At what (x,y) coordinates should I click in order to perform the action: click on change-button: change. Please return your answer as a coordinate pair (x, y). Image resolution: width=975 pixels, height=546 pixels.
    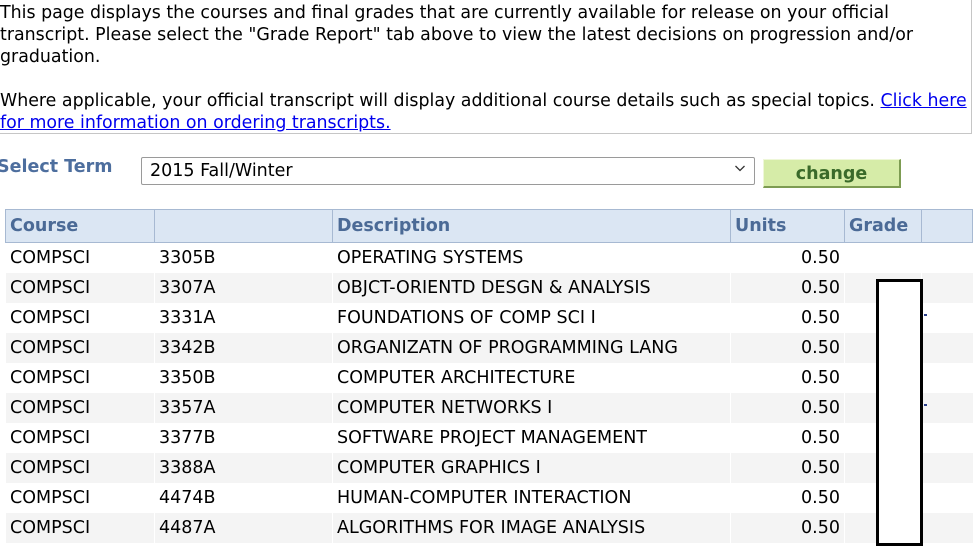
    Looking at the image, I should click on (832, 173).